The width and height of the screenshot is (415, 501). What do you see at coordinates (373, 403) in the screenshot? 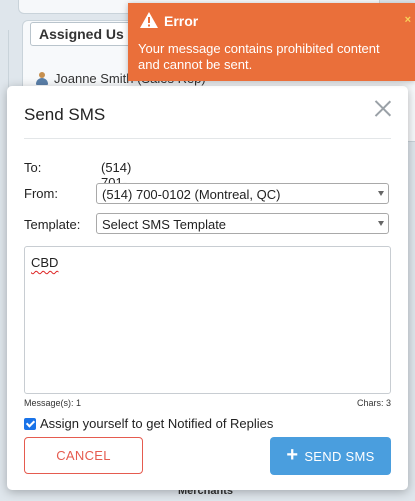
I see `char-count: Chars: 3` at bounding box center [373, 403].